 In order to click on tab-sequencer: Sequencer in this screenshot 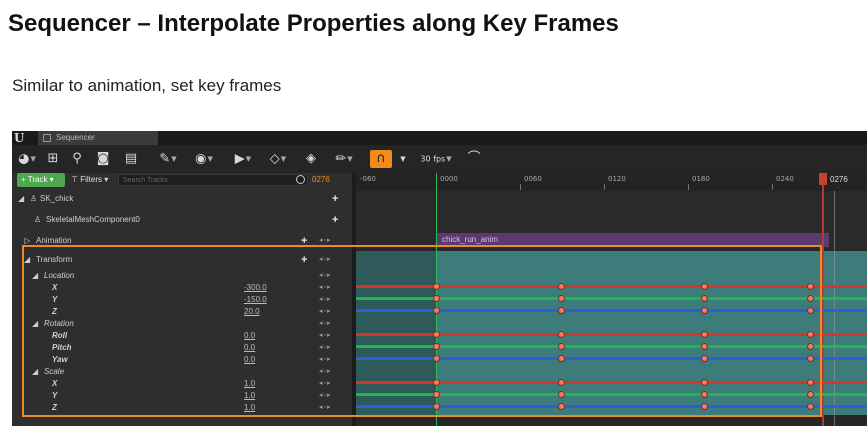, I will do `click(98, 138)`.